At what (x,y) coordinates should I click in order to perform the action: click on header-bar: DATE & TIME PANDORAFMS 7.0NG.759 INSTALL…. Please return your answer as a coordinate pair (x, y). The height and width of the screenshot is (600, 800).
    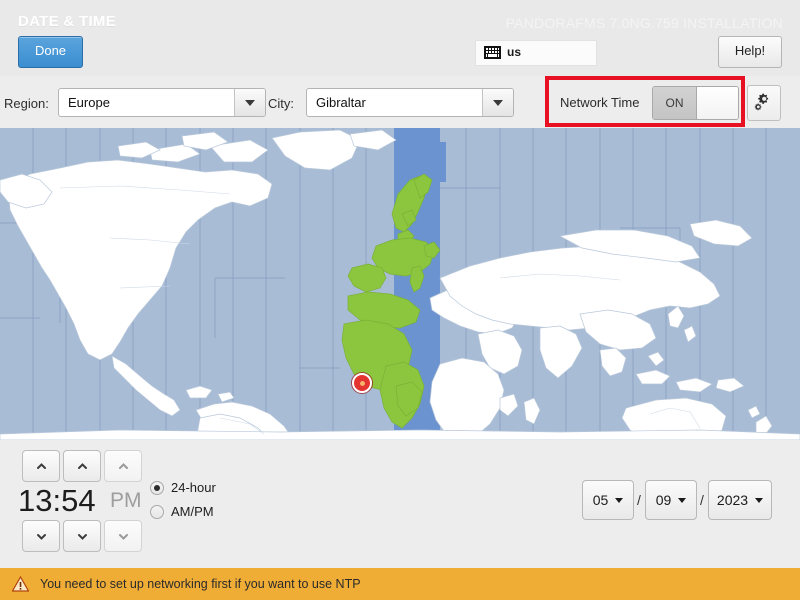
    Looking at the image, I should click on (400, 38).